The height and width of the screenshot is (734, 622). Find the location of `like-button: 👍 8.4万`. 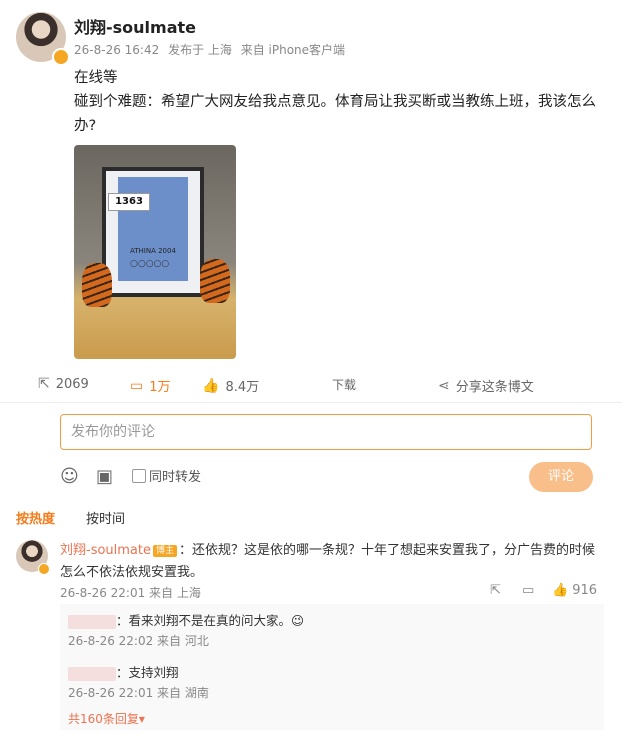

like-button: 👍 8.4万 is located at coordinates (231, 386).